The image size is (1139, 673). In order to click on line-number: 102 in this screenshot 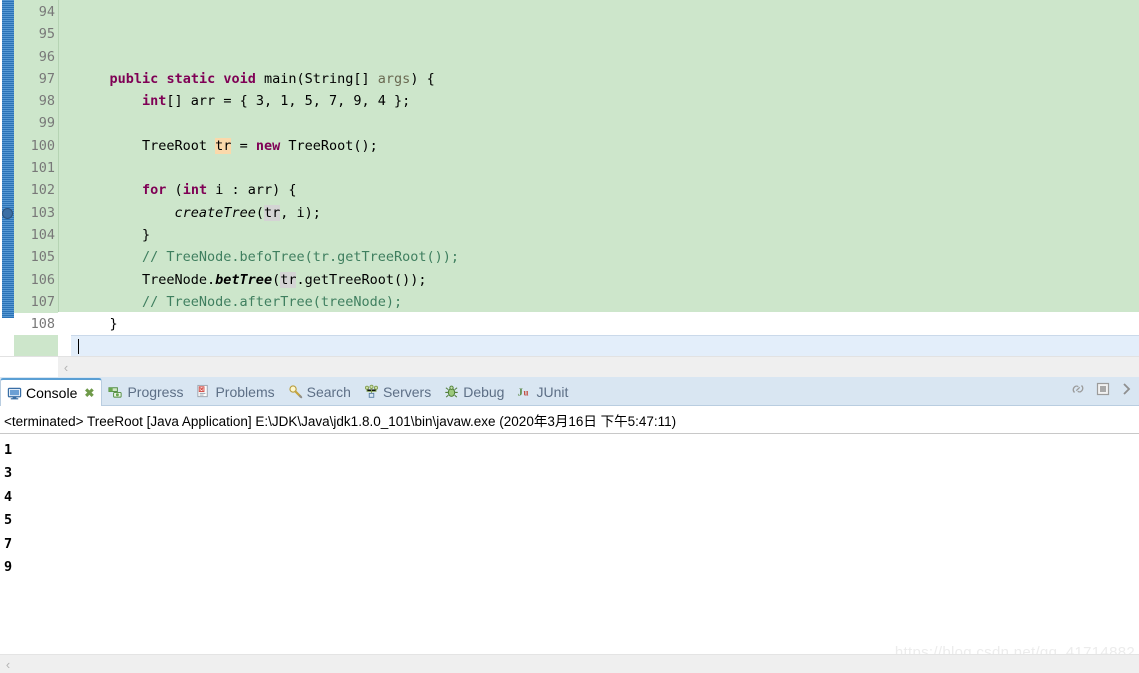, I will do `click(42, 190)`.